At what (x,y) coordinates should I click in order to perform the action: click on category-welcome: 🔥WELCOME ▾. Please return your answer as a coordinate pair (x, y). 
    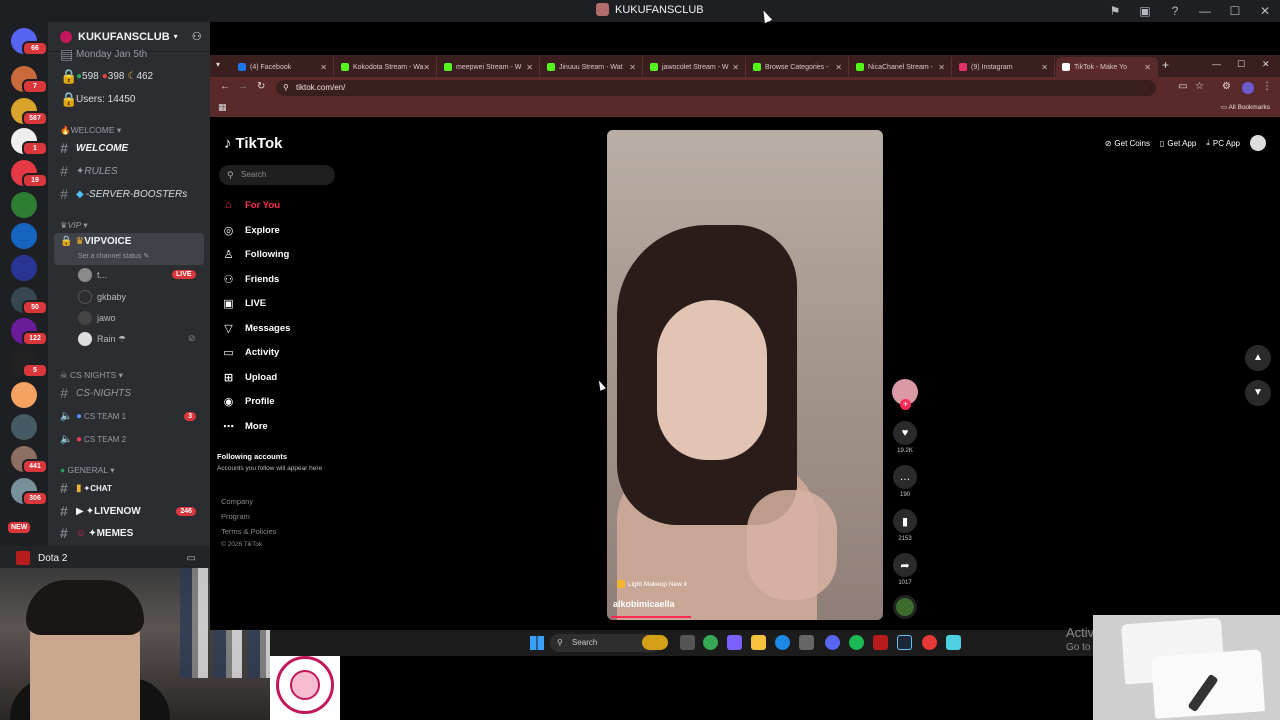
    Looking at the image, I should click on (90, 130).